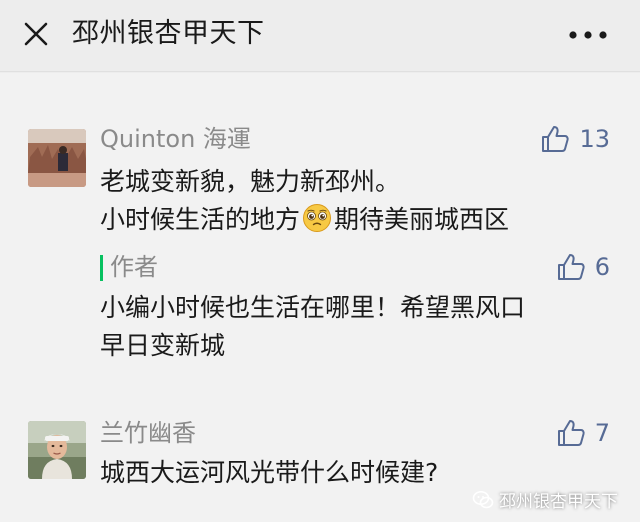  I want to click on close-button, so click(36, 34).